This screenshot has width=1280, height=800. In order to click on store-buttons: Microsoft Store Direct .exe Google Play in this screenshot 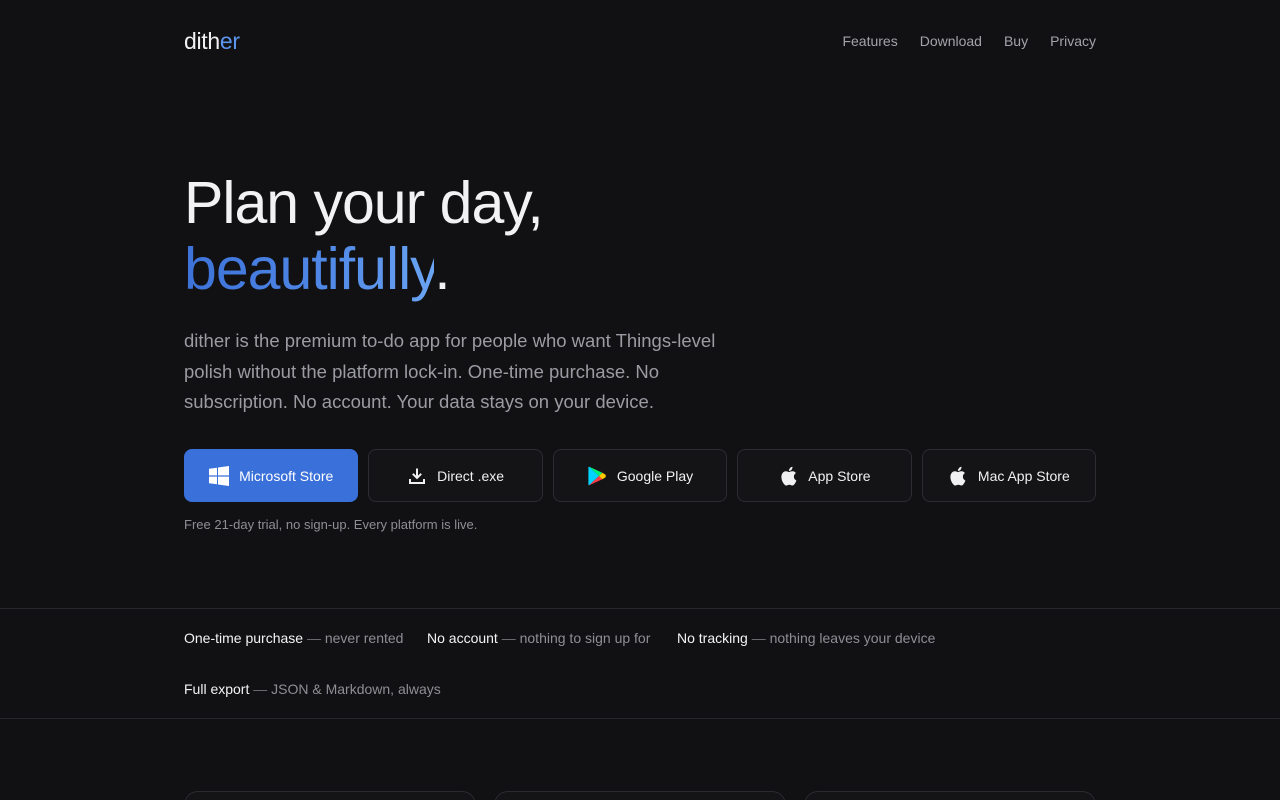, I will do `click(640, 475)`.